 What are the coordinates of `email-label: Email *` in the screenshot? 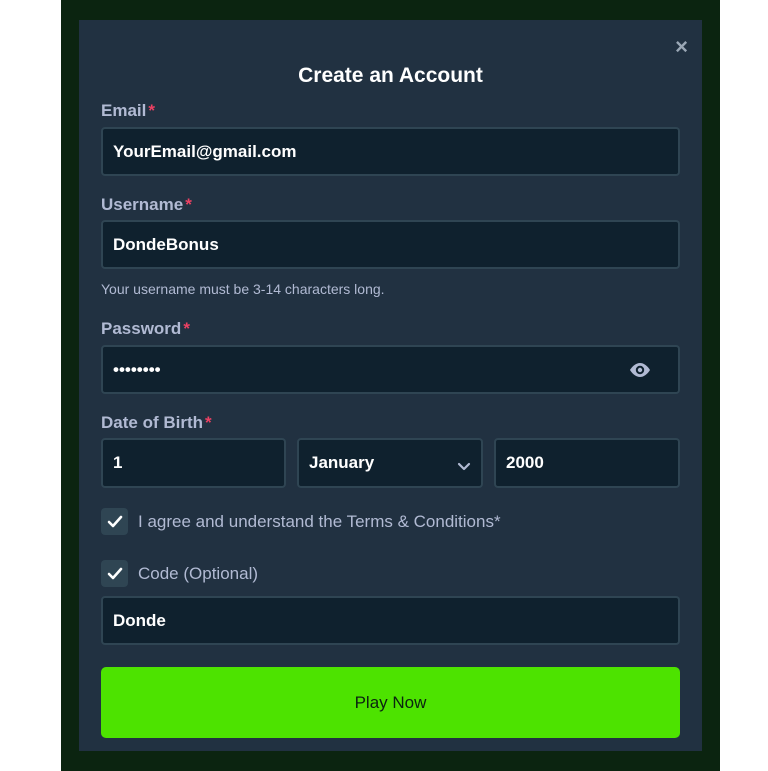 It's located at (128, 111).